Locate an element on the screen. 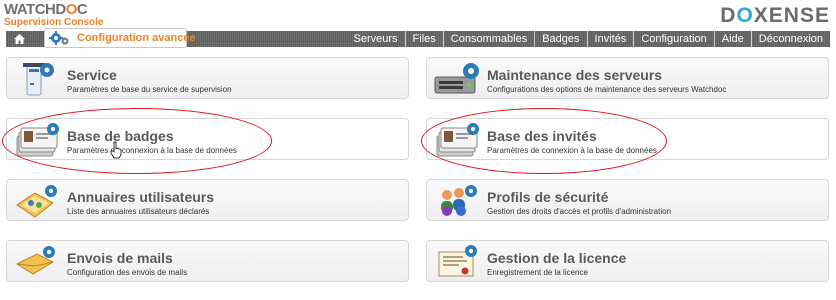 The width and height of the screenshot is (836, 300). active-tab-label: Configuration avancée is located at coordinates (136, 38).